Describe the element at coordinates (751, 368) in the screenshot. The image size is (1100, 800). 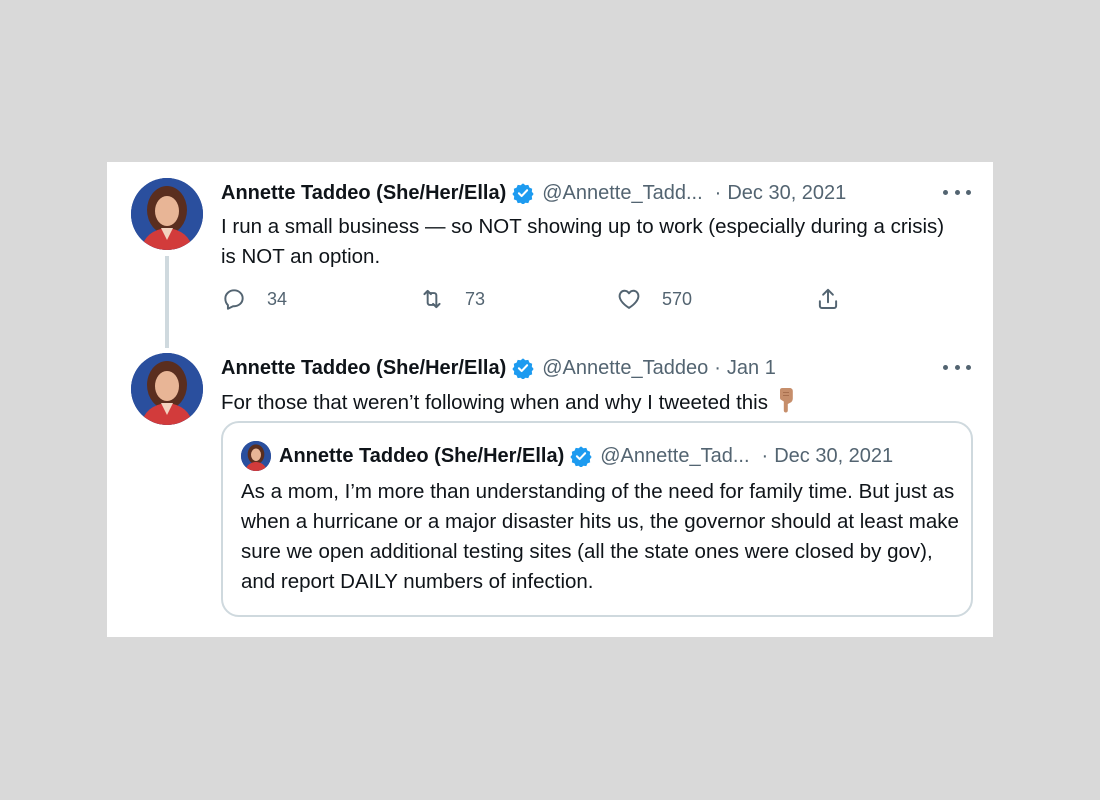
I see `tweet-date: Jan 1` at that location.